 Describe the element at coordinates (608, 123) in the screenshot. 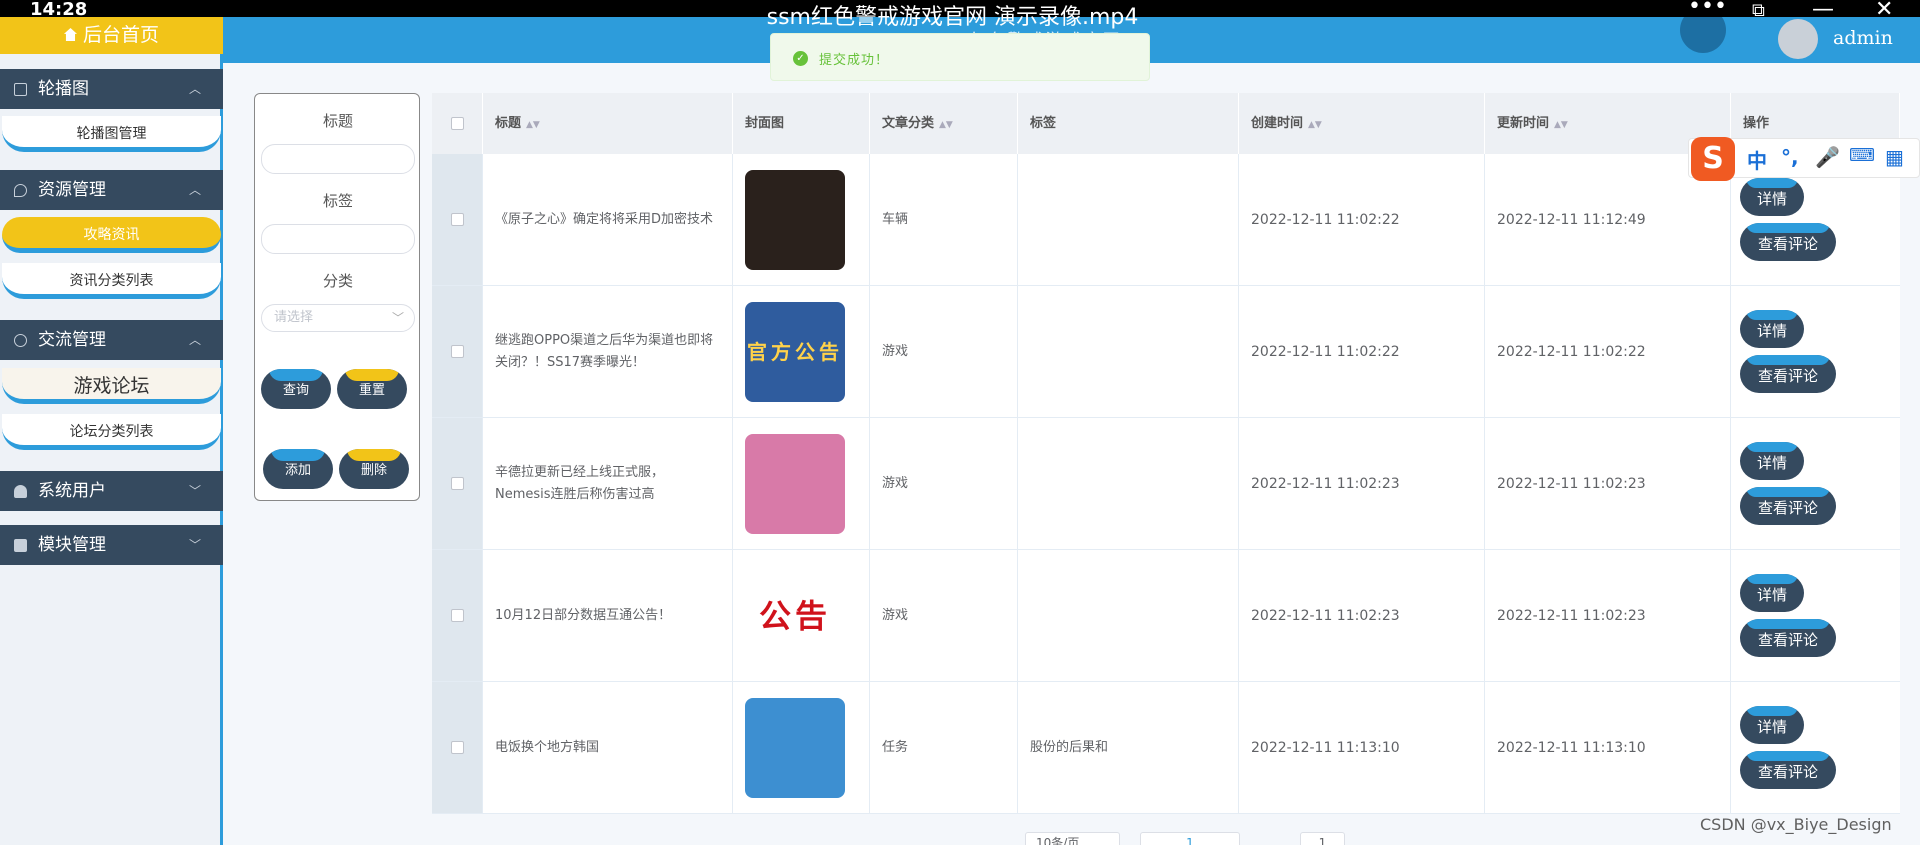

I see `header-title: 标题 ▲▼` at that location.